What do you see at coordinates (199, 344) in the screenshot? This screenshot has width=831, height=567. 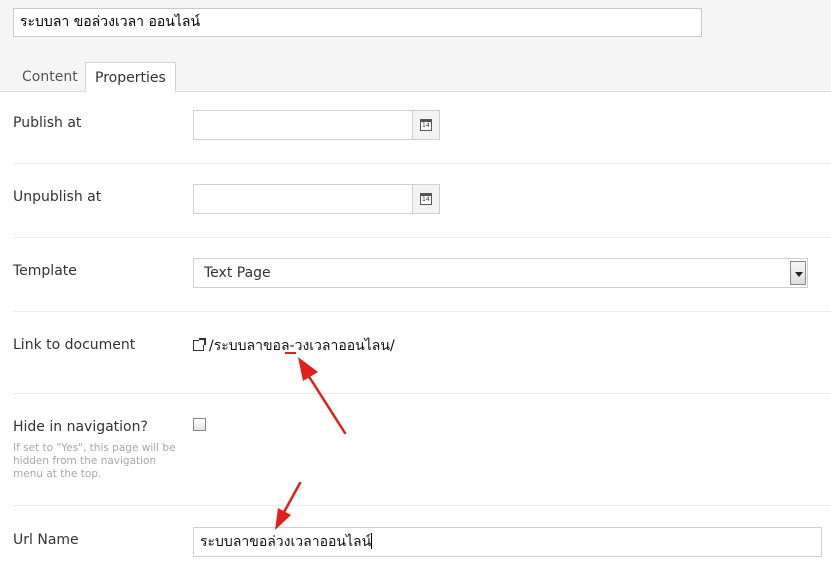 I see `external-link-icon` at bounding box center [199, 344].